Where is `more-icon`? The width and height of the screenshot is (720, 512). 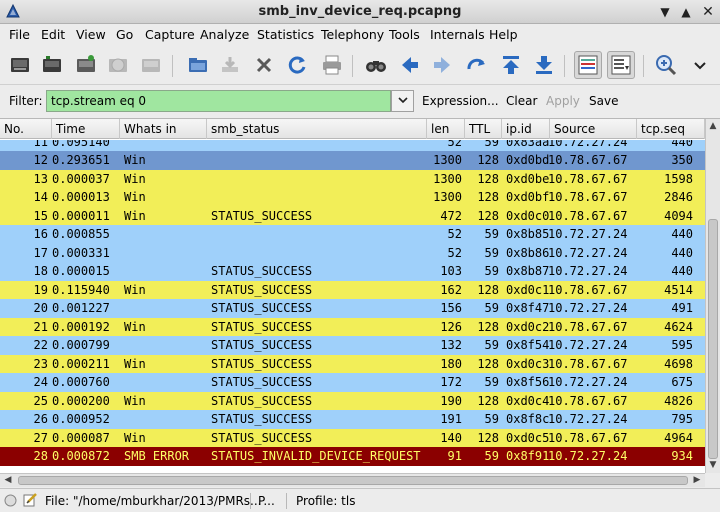 more-icon is located at coordinates (700, 65).